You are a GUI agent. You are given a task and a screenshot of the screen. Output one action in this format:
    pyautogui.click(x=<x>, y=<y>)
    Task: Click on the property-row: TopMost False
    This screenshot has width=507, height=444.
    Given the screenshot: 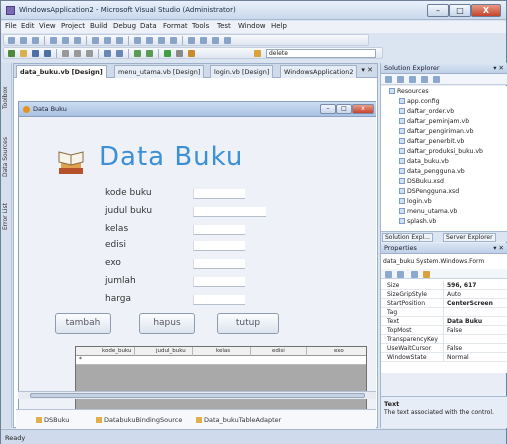 What is the action you would take?
    pyautogui.click(x=444, y=330)
    